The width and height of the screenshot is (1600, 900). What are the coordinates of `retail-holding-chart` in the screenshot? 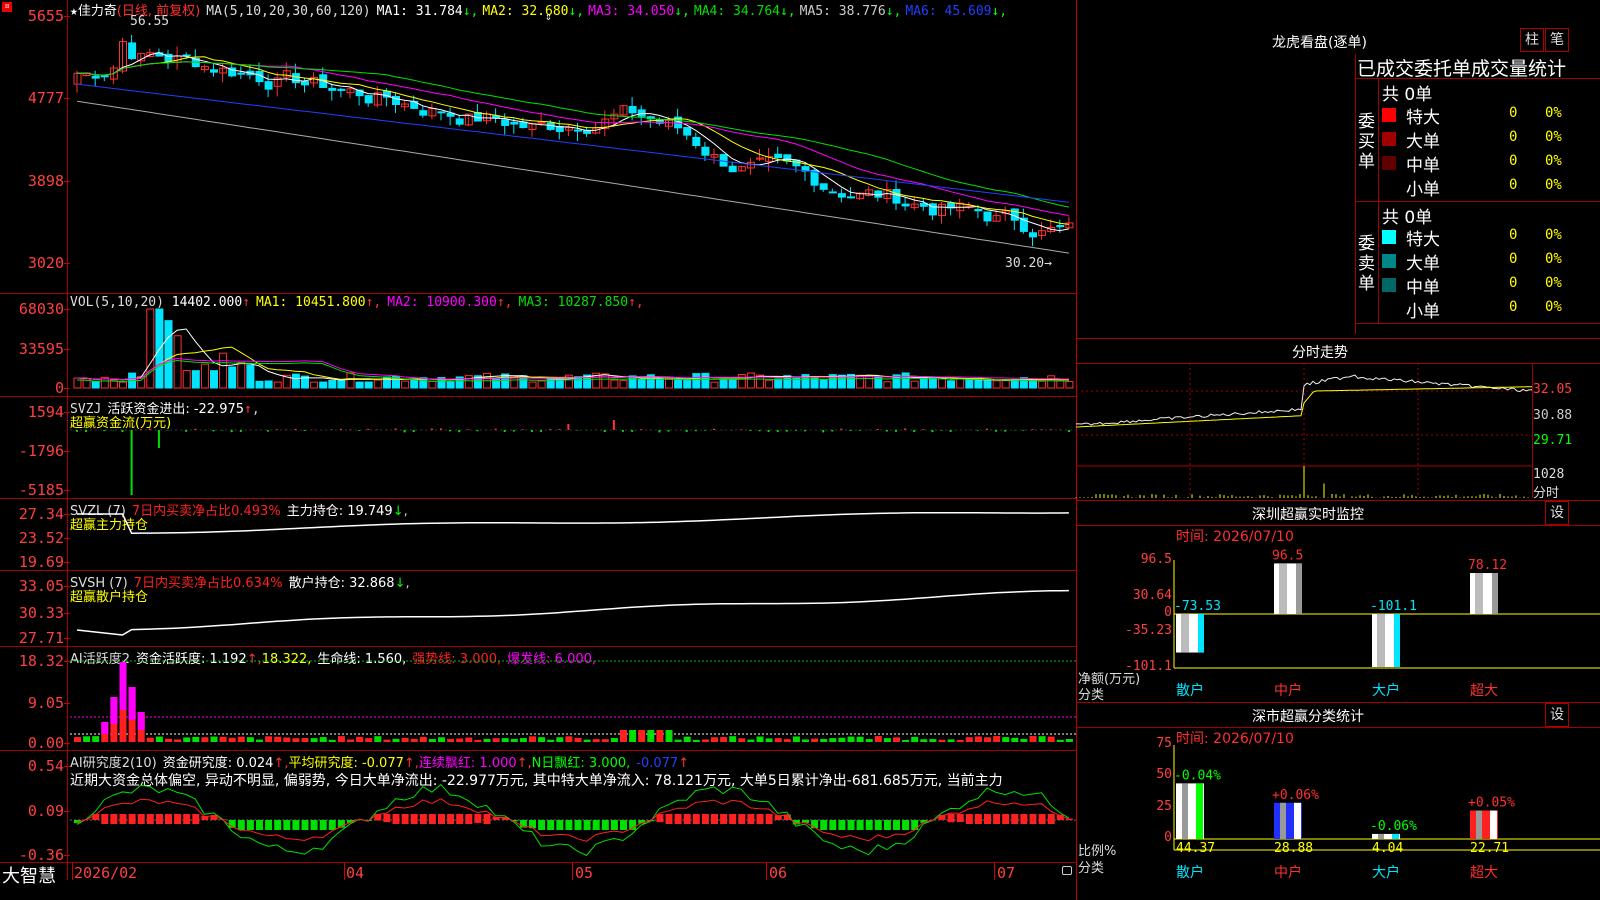 It's located at (538, 608).